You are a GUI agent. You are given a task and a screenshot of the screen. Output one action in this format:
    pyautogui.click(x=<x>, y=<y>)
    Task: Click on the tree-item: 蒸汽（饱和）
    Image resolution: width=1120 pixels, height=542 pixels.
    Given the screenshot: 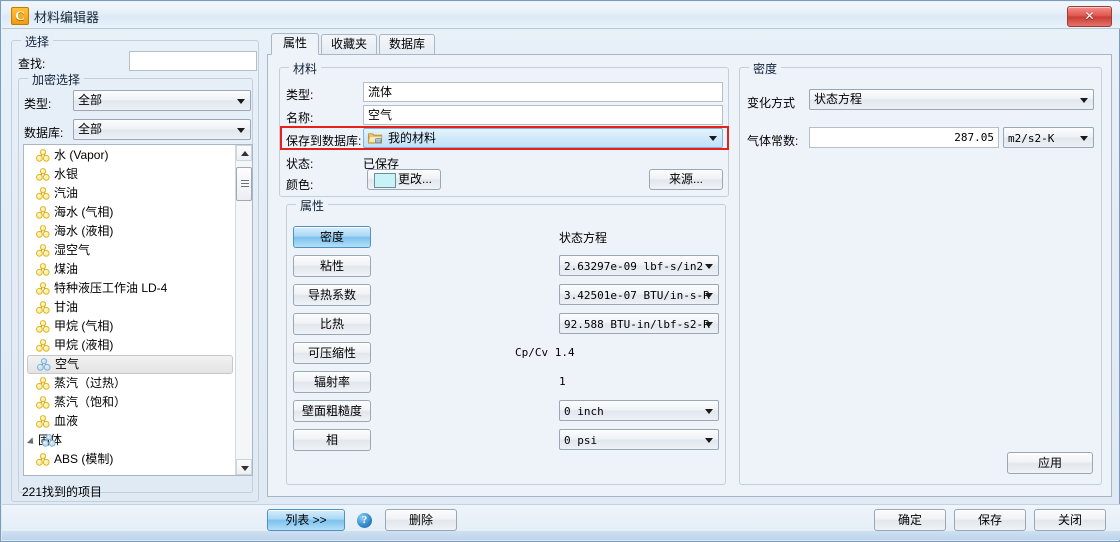 What is the action you would take?
    pyautogui.click(x=130, y=402)
    